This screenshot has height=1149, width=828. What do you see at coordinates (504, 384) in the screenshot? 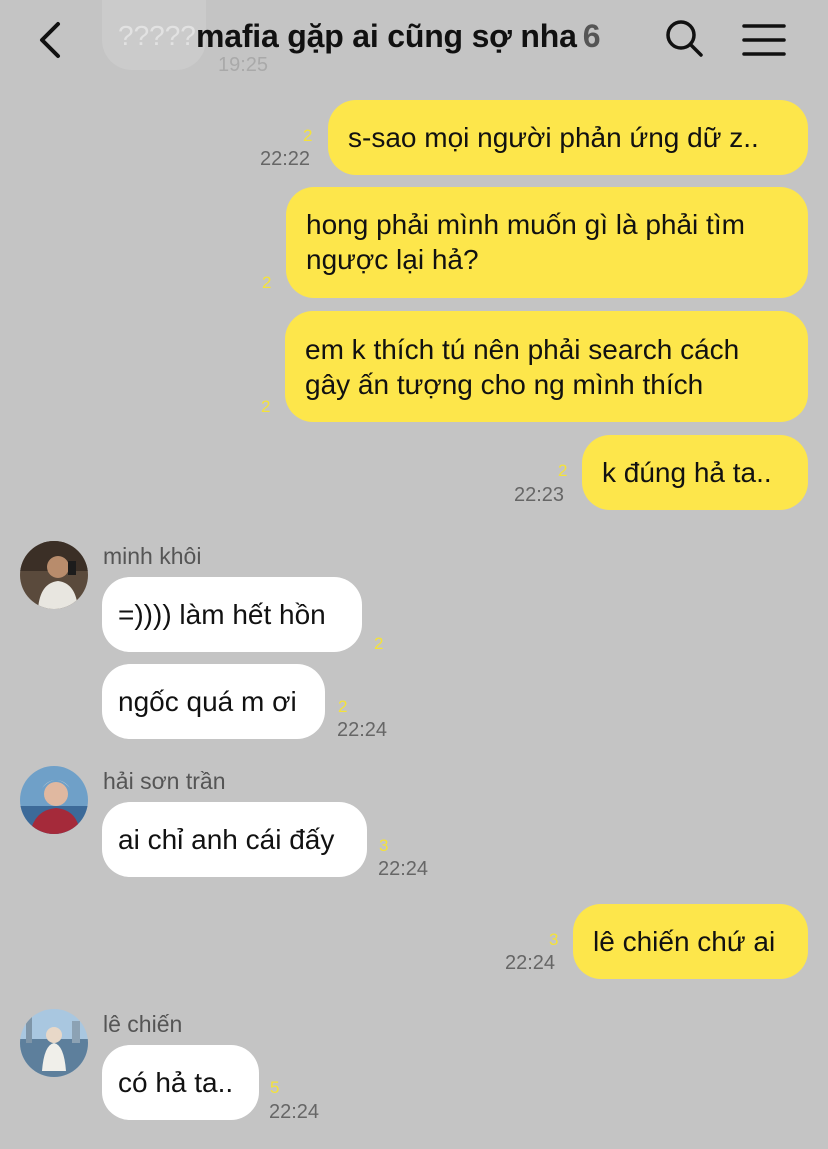
I see `message-text-line-2: gây ấn tượng cho ng mình thích` at bounding box center [504, 384].